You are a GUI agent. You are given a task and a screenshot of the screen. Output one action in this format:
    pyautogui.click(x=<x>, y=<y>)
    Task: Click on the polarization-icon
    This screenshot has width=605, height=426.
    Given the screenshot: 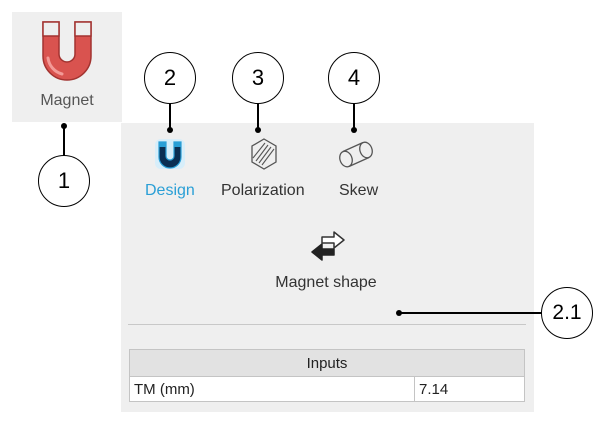 What is the action you would take?
    pyautogui.click(x=264, y=154)
    